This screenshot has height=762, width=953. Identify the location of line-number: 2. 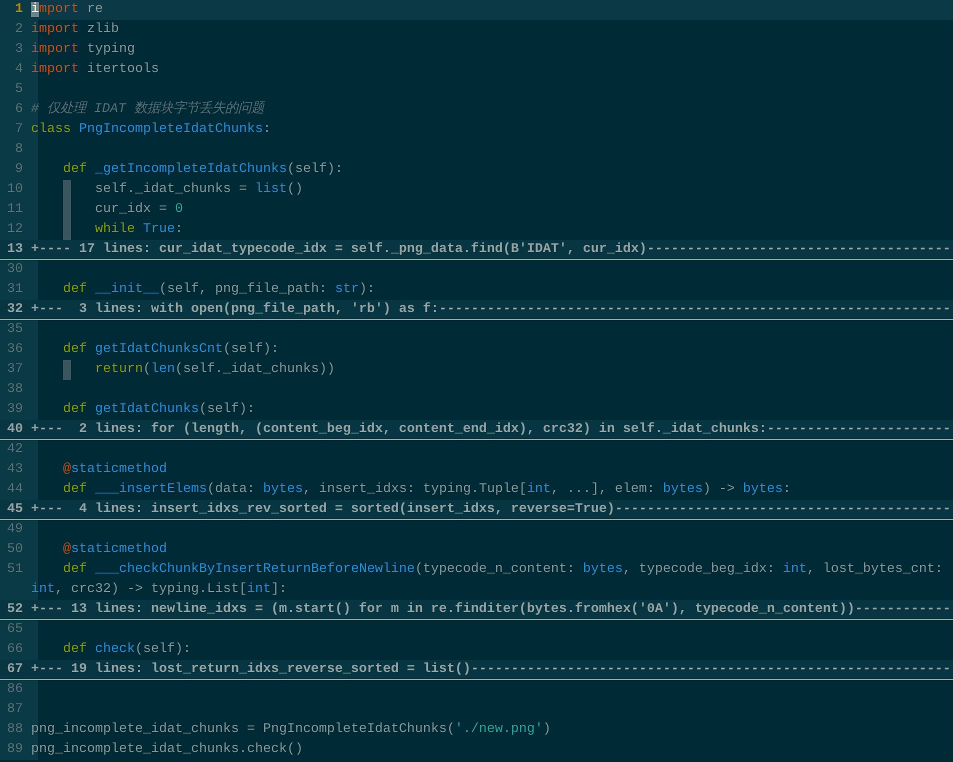
(19, 30).